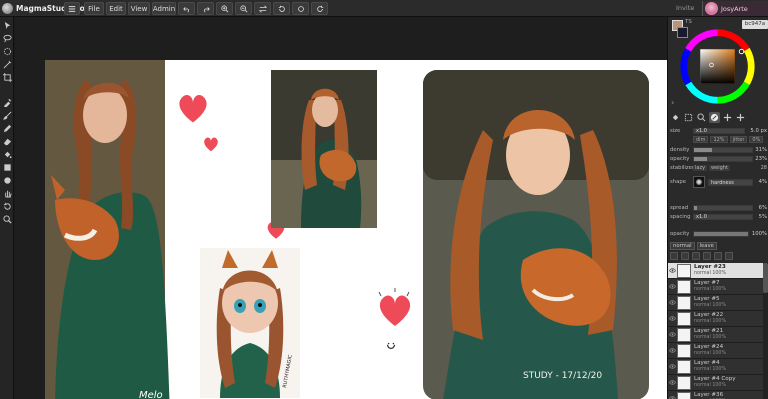  I want to click on add-brush-preset, so click(727, 117).